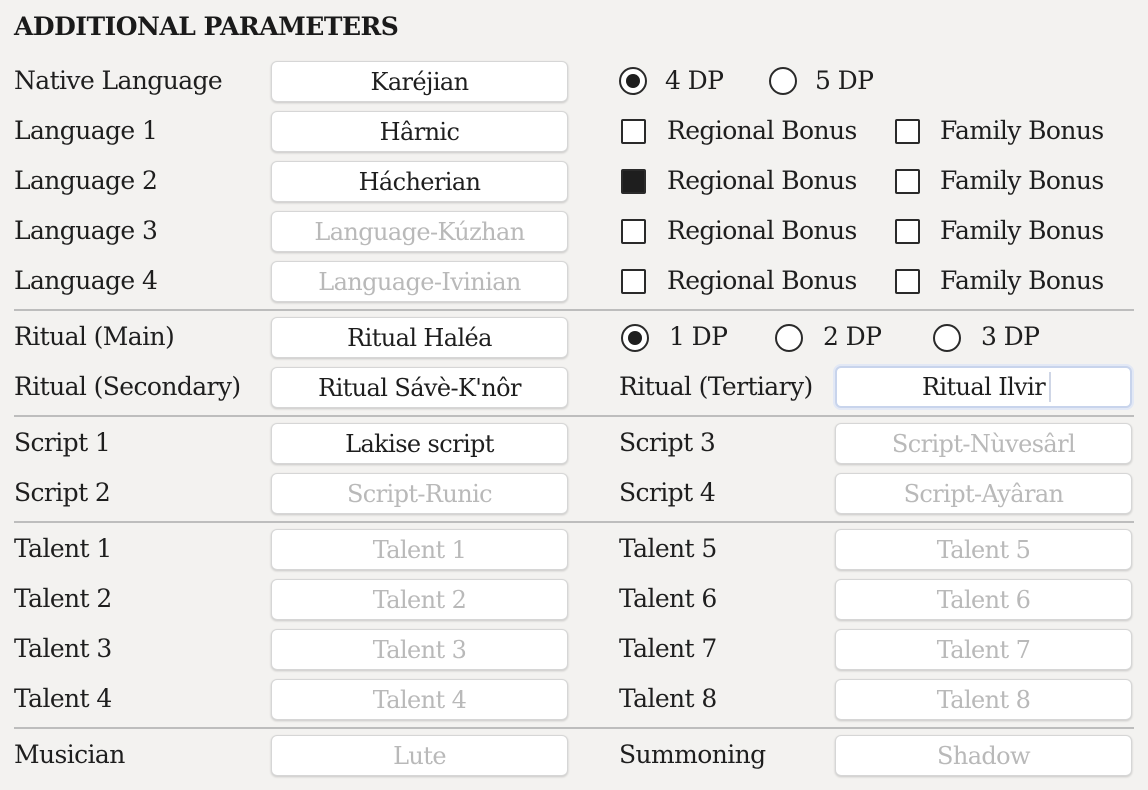 This screenshot has width=1148, height=790. I want to click on script-3-label: Script 3, so click(667, 442).